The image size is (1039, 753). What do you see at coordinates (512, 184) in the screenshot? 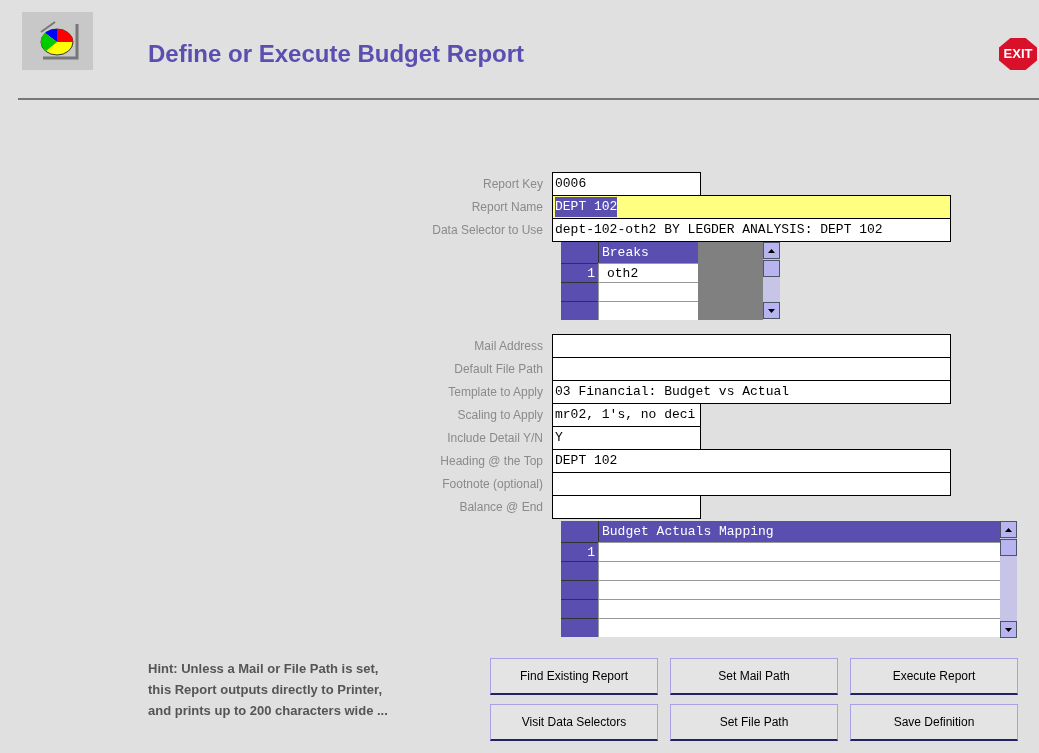
I see `field-label: Report Key` at bounding box center [512, 184].